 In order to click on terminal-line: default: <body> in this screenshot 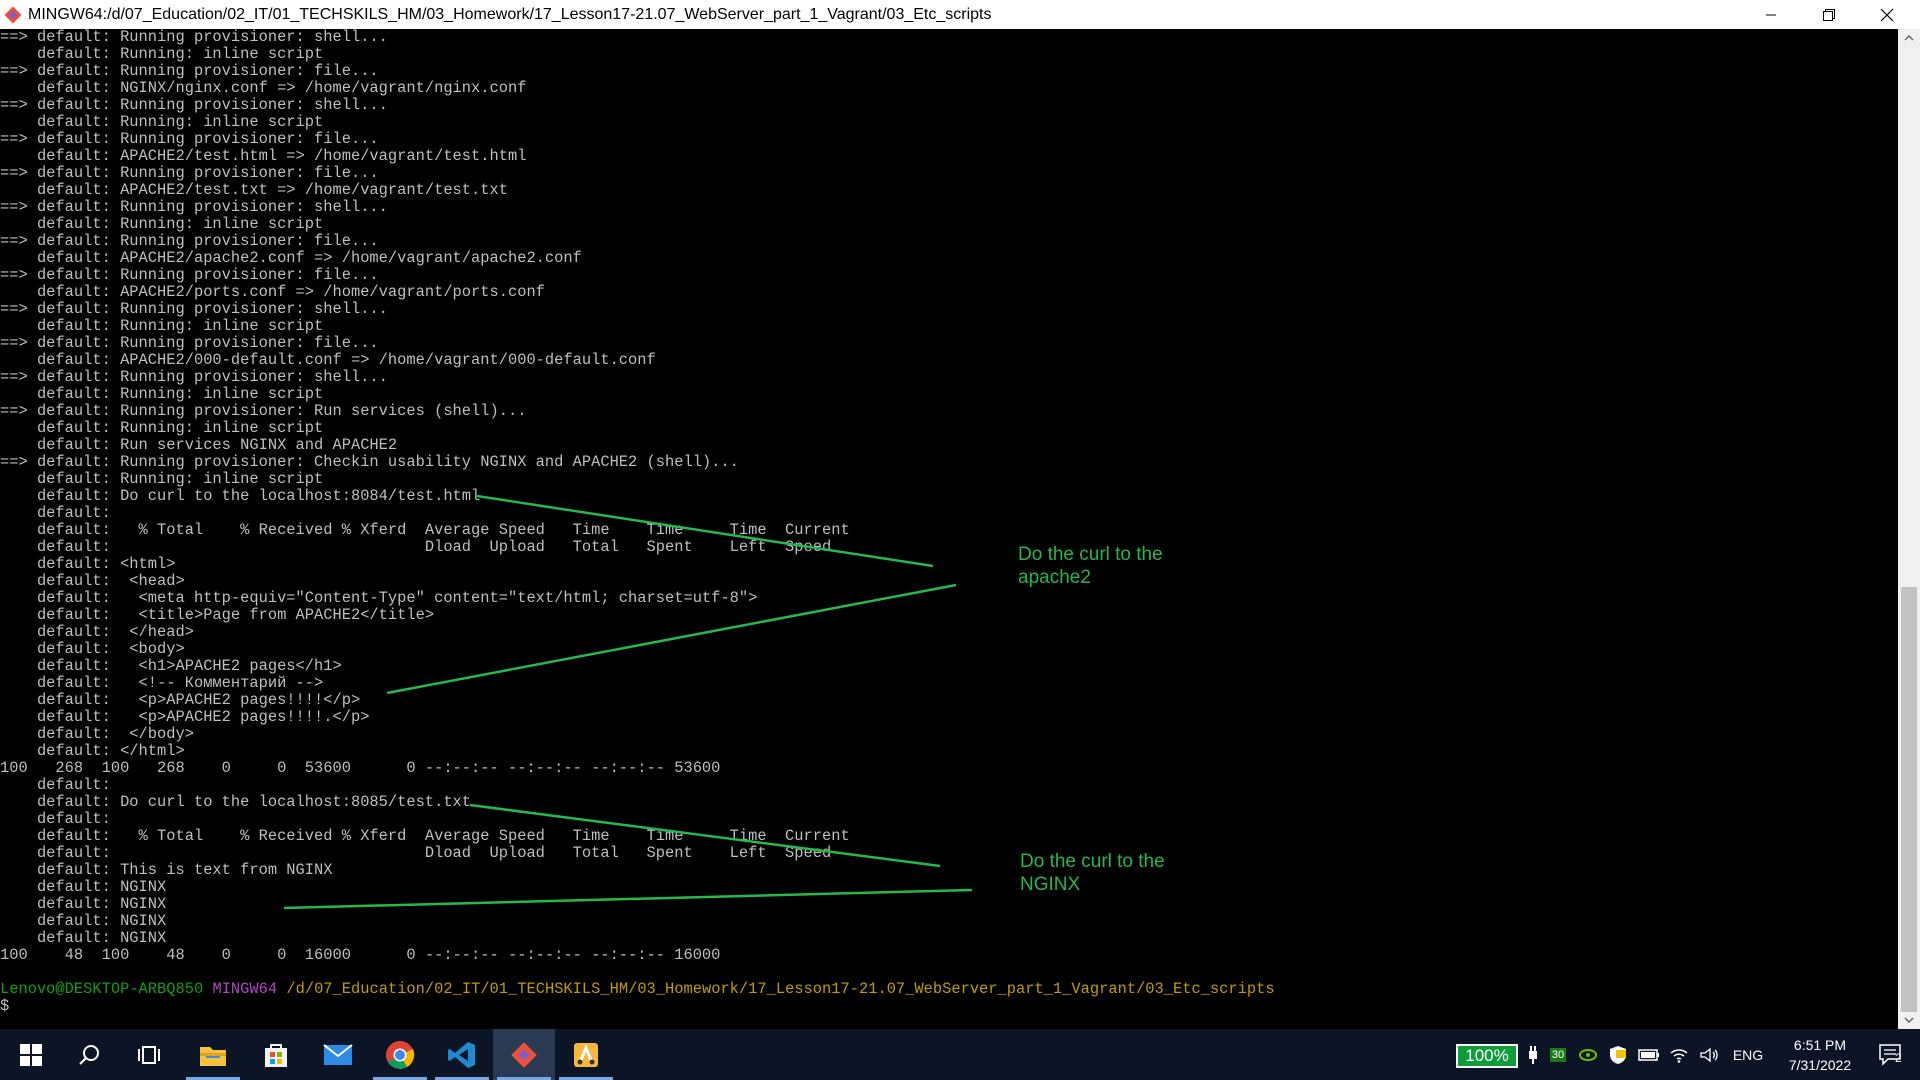, I will do `click(92, 649)`.